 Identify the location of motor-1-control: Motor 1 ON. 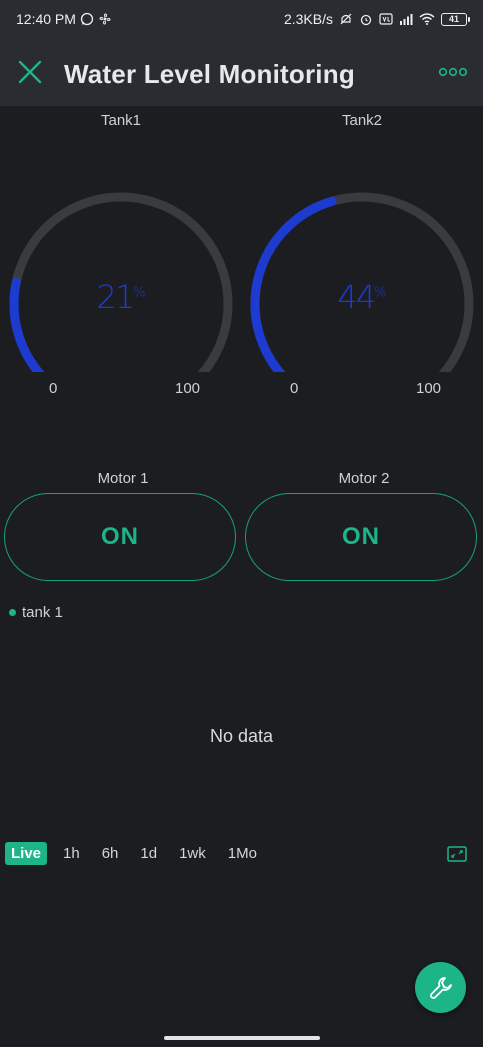
(123, 525).